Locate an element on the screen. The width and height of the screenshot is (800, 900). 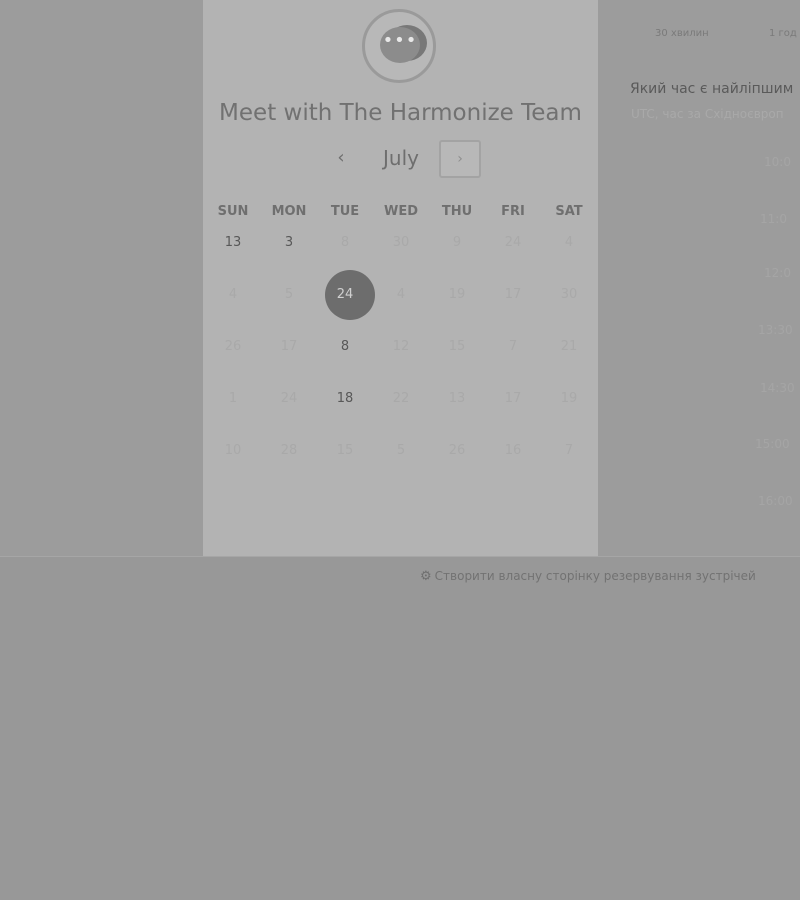
time-slot: 15:00 is located at coordinates (777, 444).